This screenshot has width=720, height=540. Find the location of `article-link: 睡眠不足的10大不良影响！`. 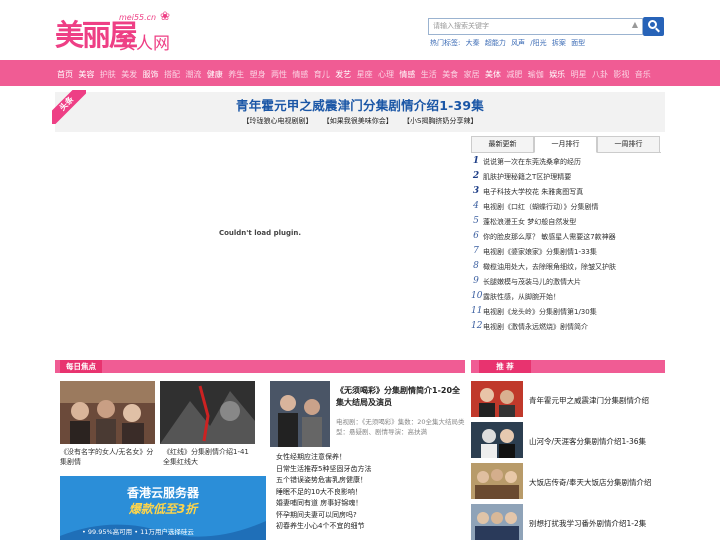

article-link: 睡眠不足的10大不良影响！ is located at coordinates (319, 492).